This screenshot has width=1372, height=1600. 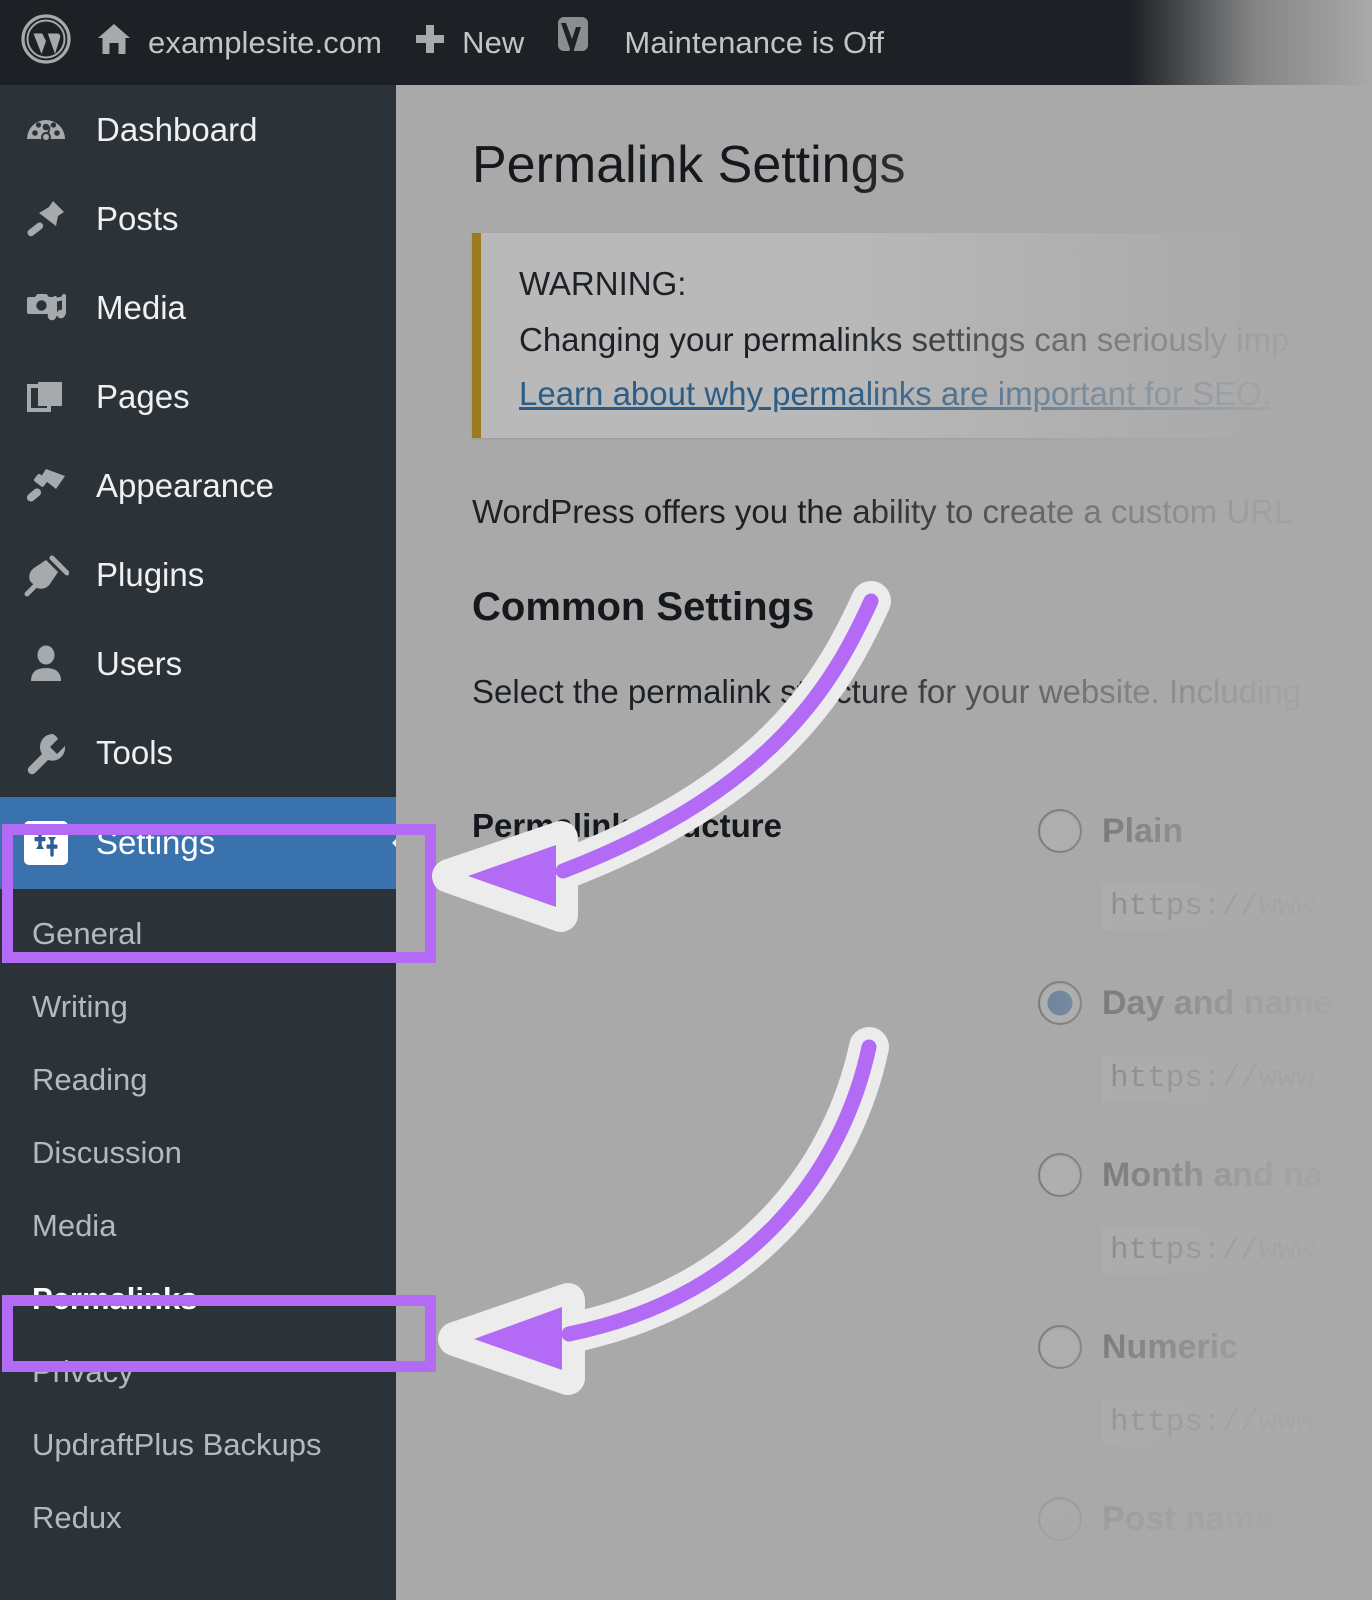 What do you see at coordinates (83, 1371) in the screenshot?
I see `submenu-label: Privacy` at bounding box center [83, 1371].